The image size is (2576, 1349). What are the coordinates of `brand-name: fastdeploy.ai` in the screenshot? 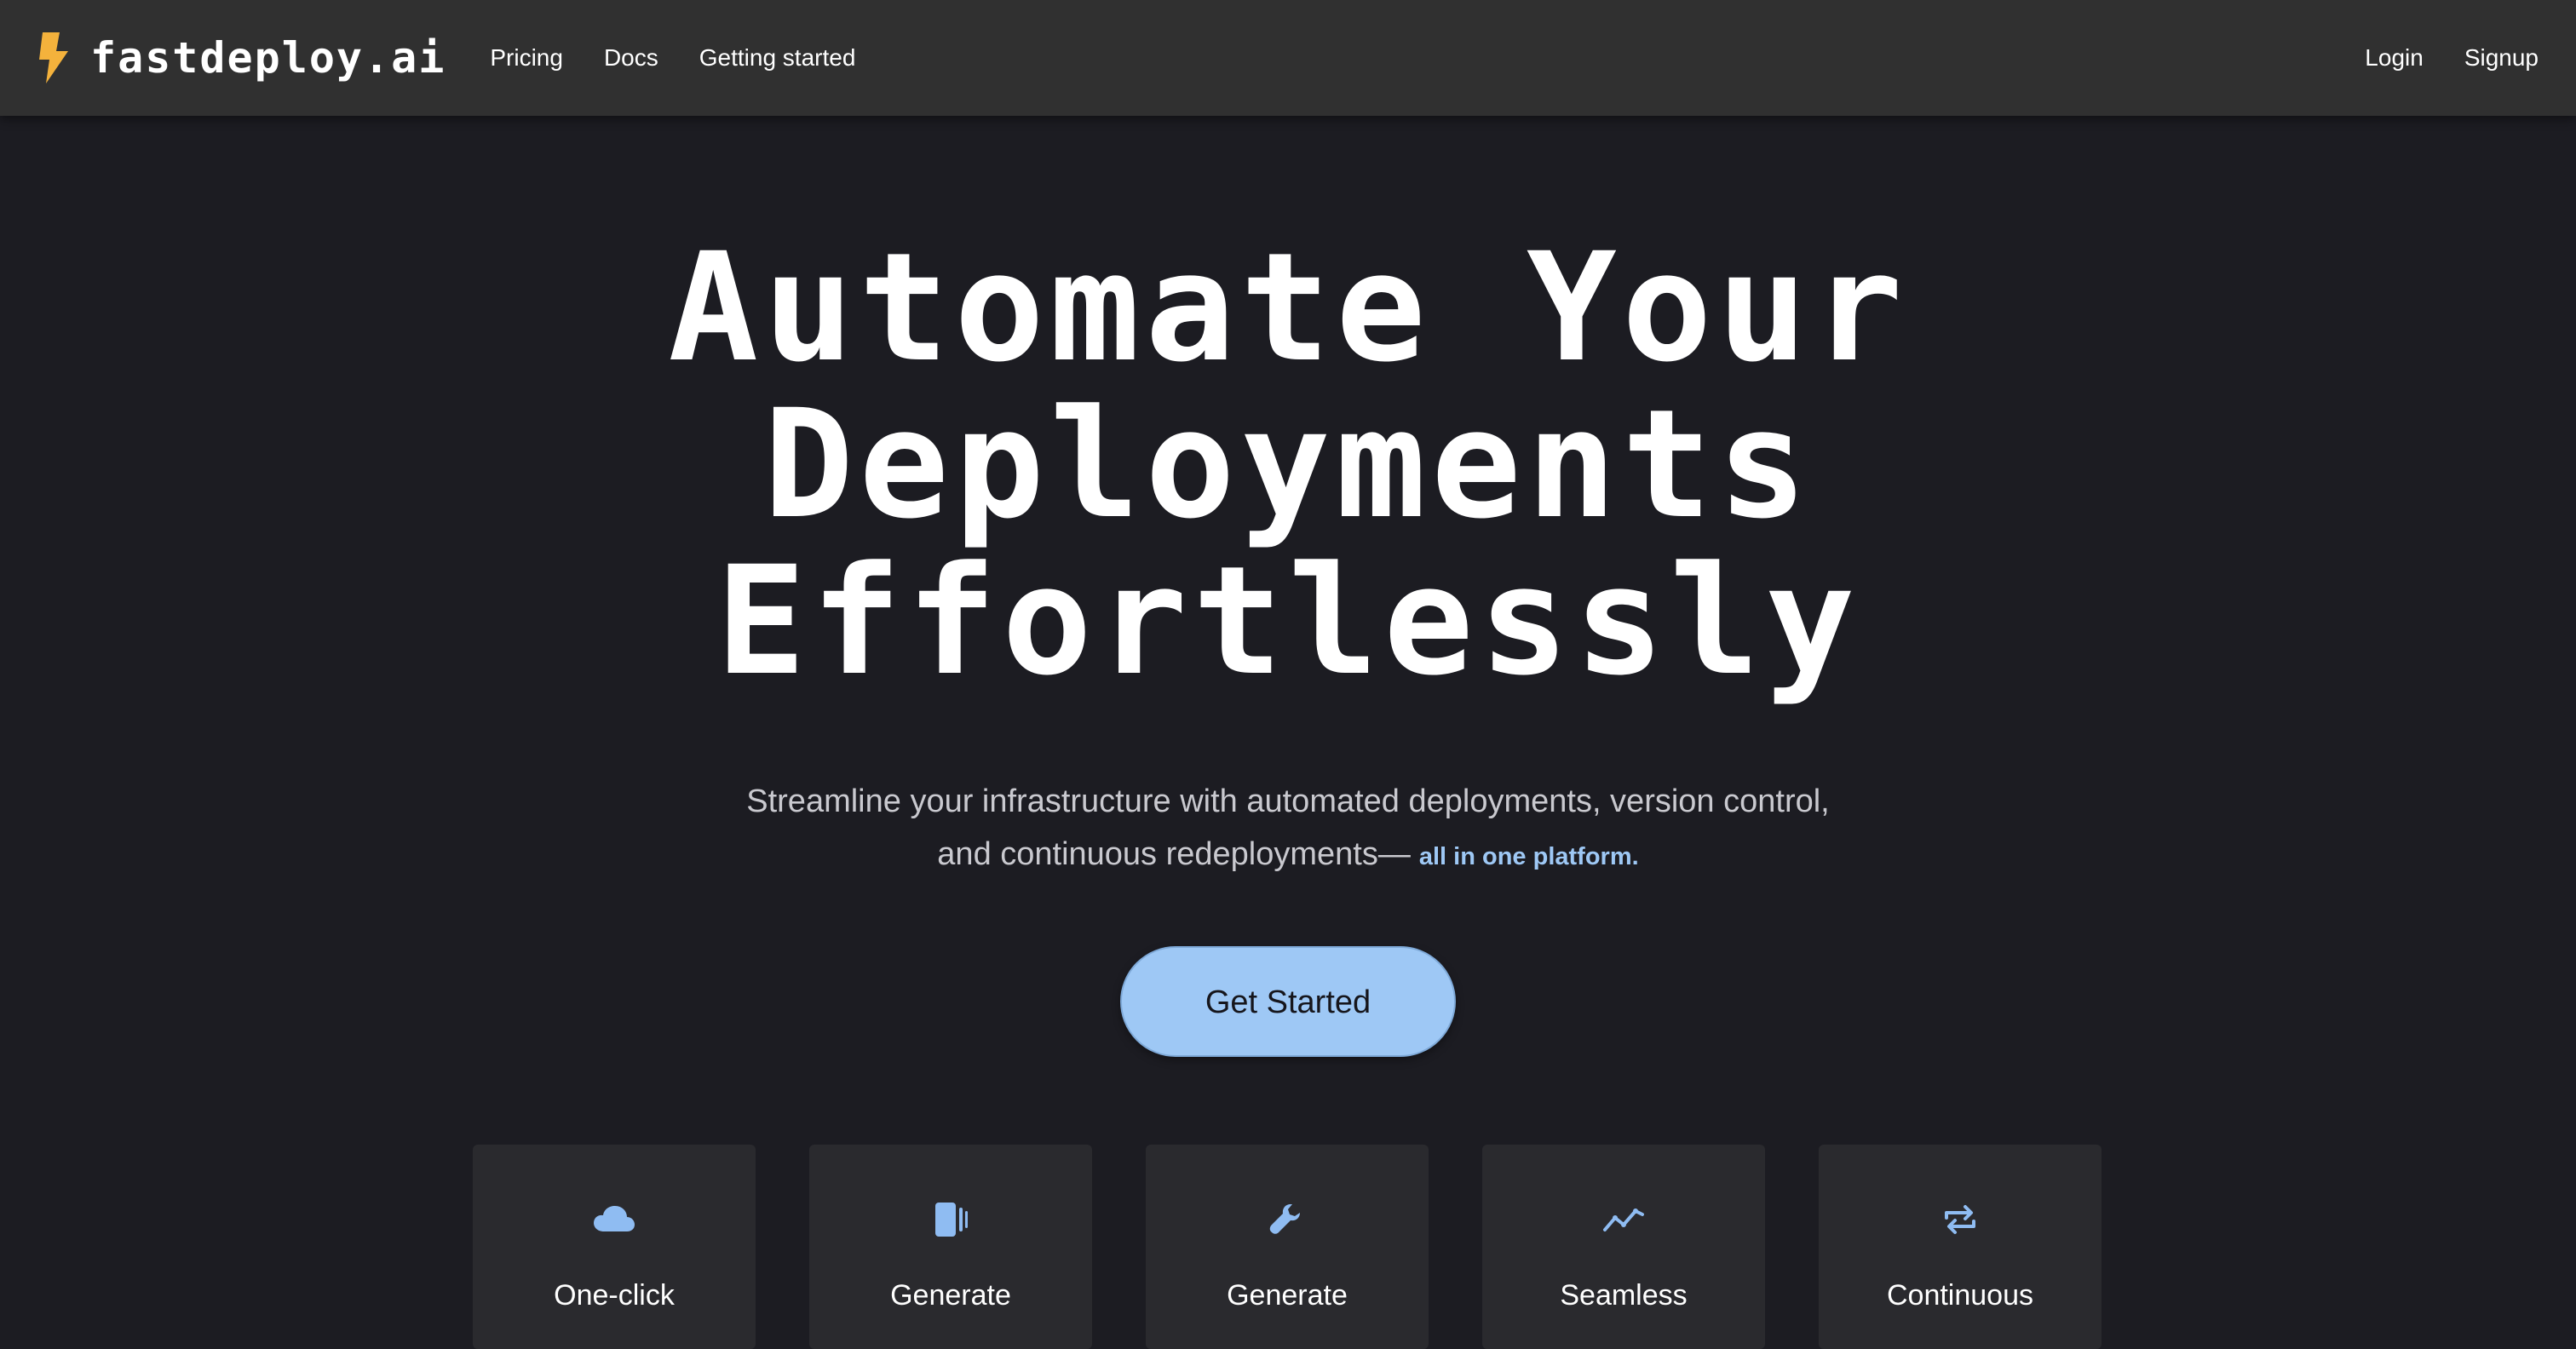 It's located at (268, 58).